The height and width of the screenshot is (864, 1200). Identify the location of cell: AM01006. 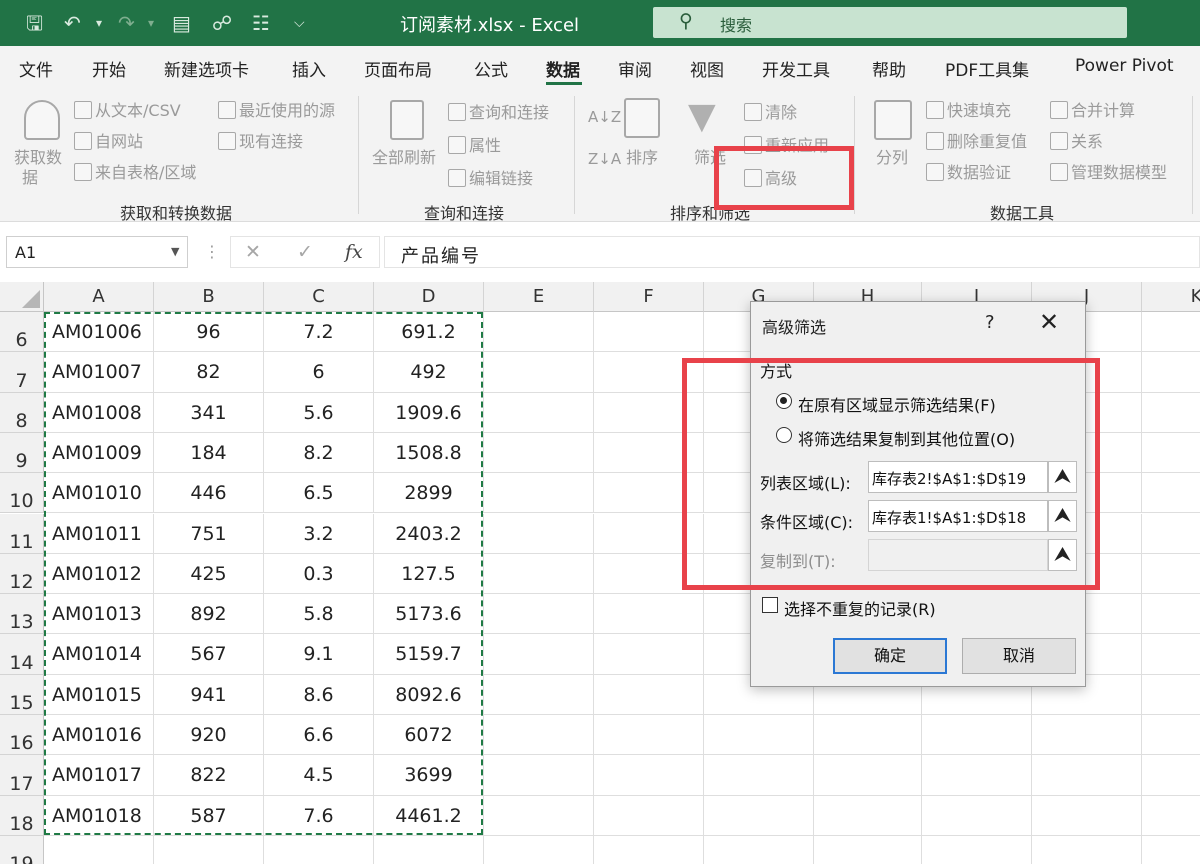
(99, 332).